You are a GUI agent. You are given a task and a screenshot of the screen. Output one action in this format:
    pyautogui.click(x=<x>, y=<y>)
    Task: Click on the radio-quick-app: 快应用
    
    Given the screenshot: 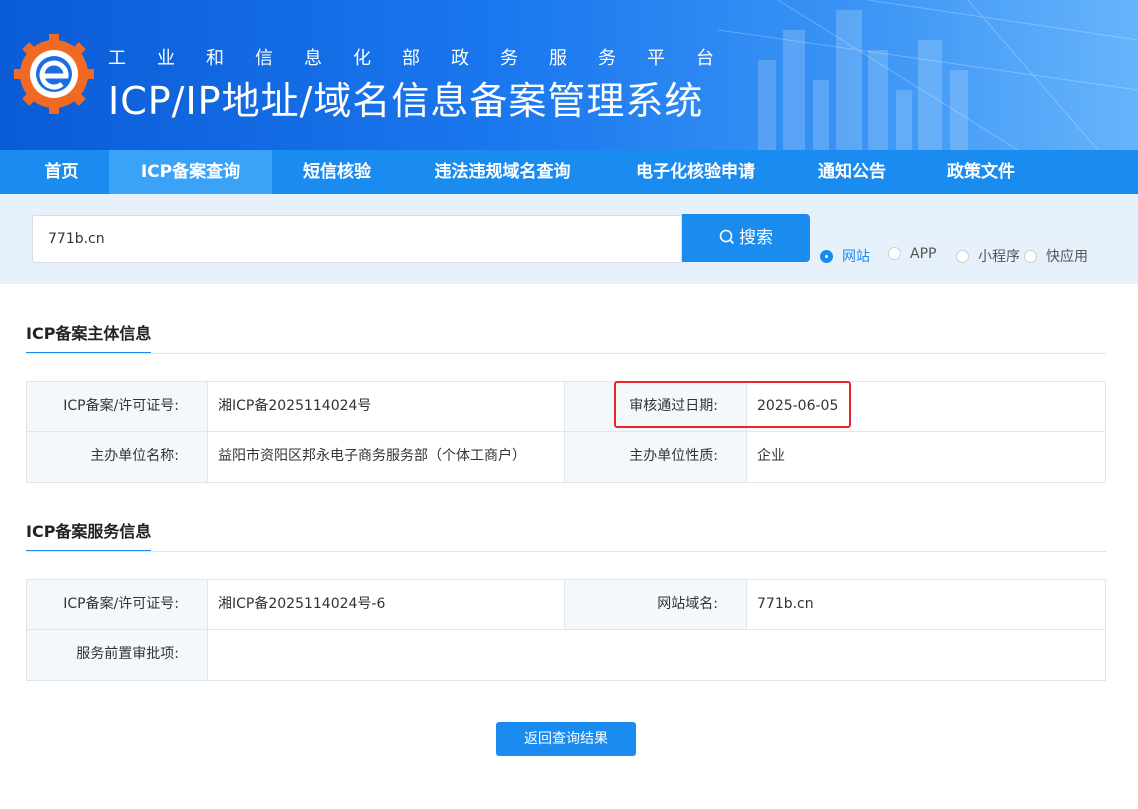 What is the action you would take?
    pyautogui.click(x=1056, y=256)
    